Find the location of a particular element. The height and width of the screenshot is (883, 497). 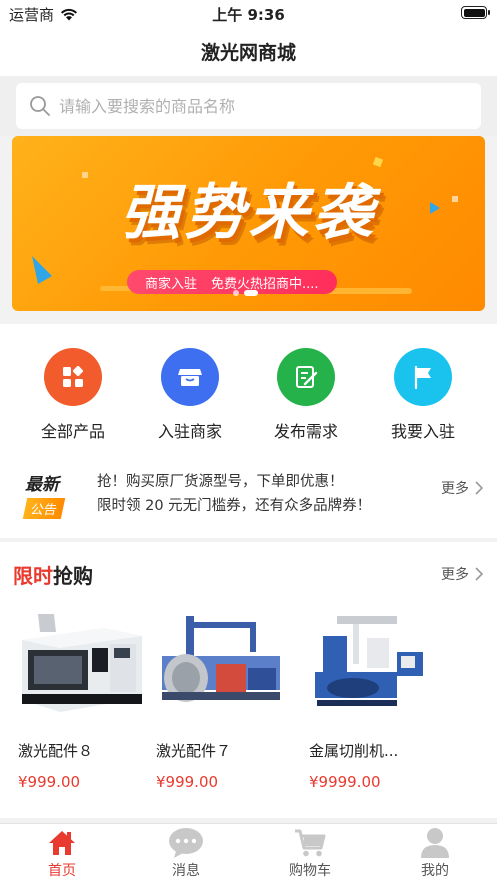

search-input is located at coordinates (259, 106).